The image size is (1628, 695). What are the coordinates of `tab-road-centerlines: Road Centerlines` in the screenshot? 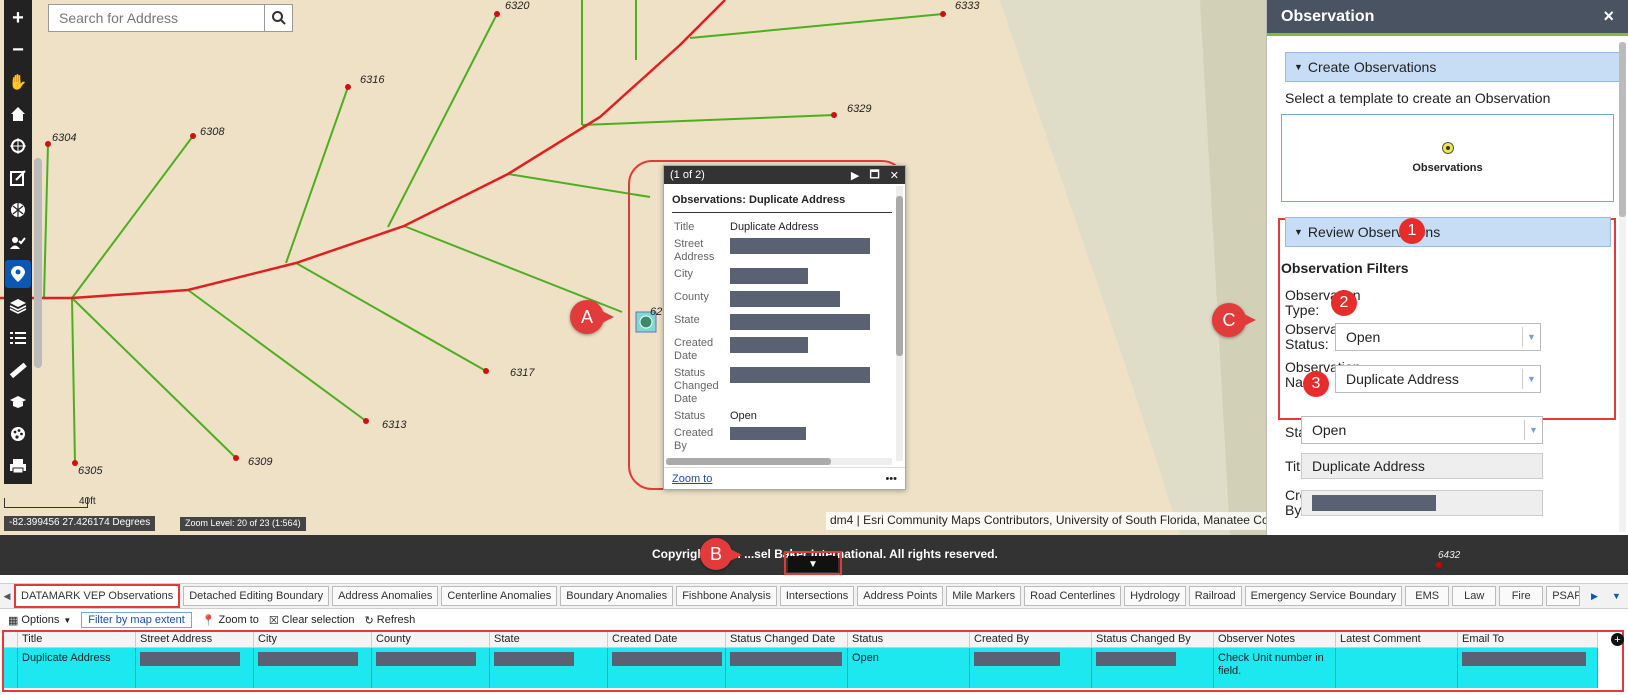 It's located at (1073, 596).